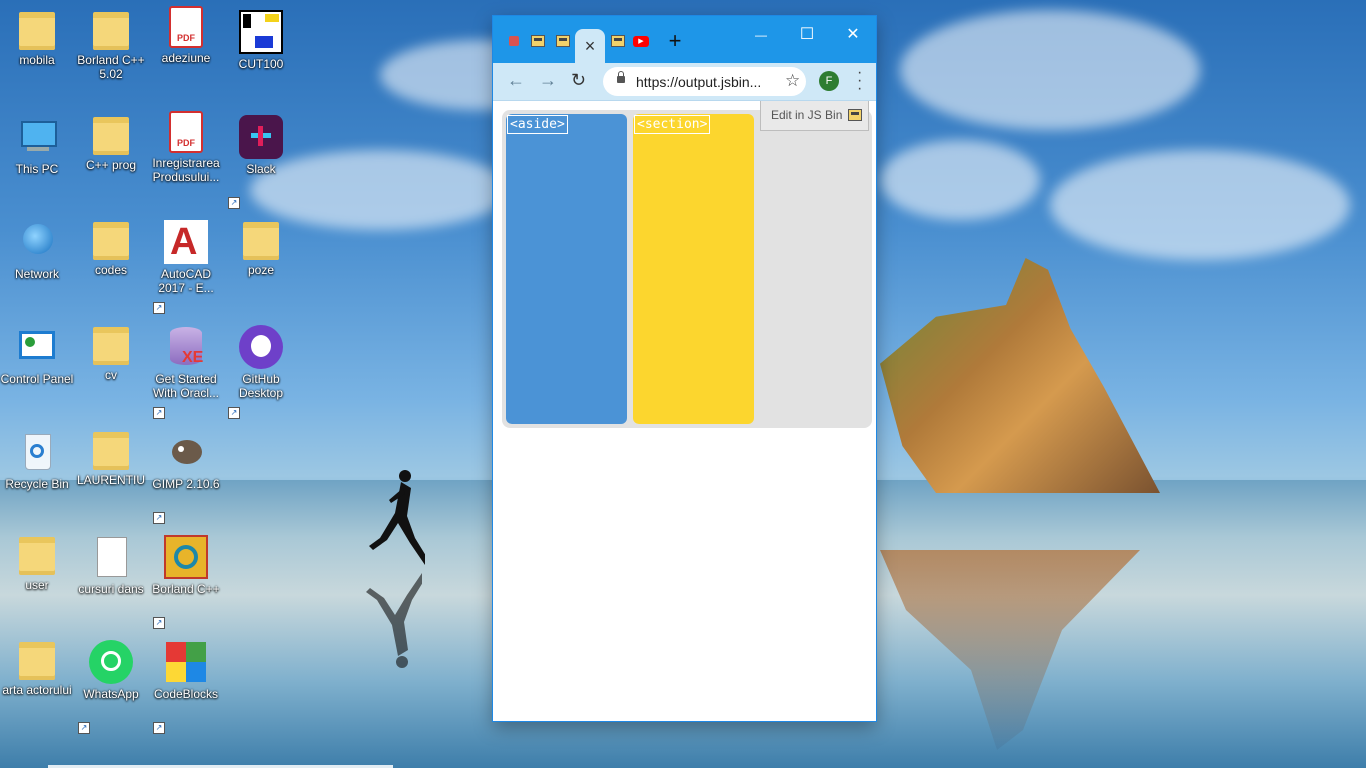 The height and width of the screenshot is (768, 1366). What do you see at coordinates (111, 474) in the screenshot?
I see `desktop-icon-laurentiu: LAURENTIU` at bounding box center [111, 474].